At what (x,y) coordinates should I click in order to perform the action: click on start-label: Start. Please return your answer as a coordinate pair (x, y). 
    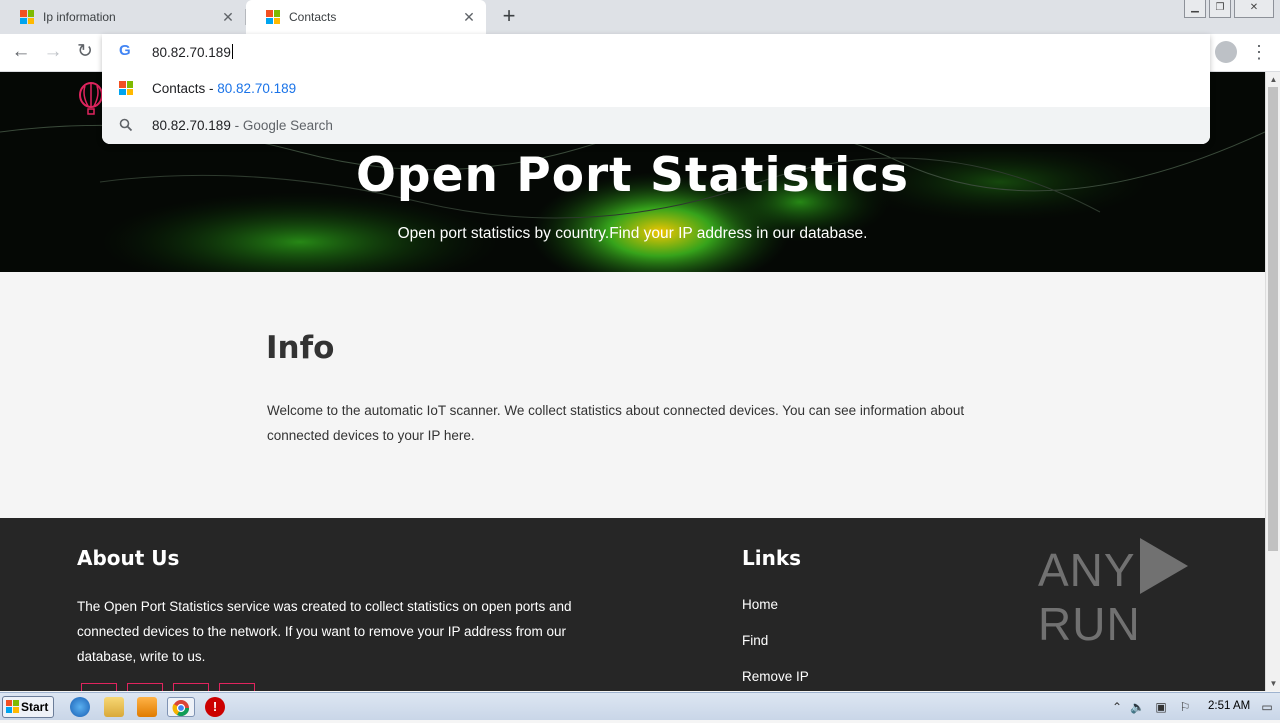
    Looking at the image, I should click on (35, 707).